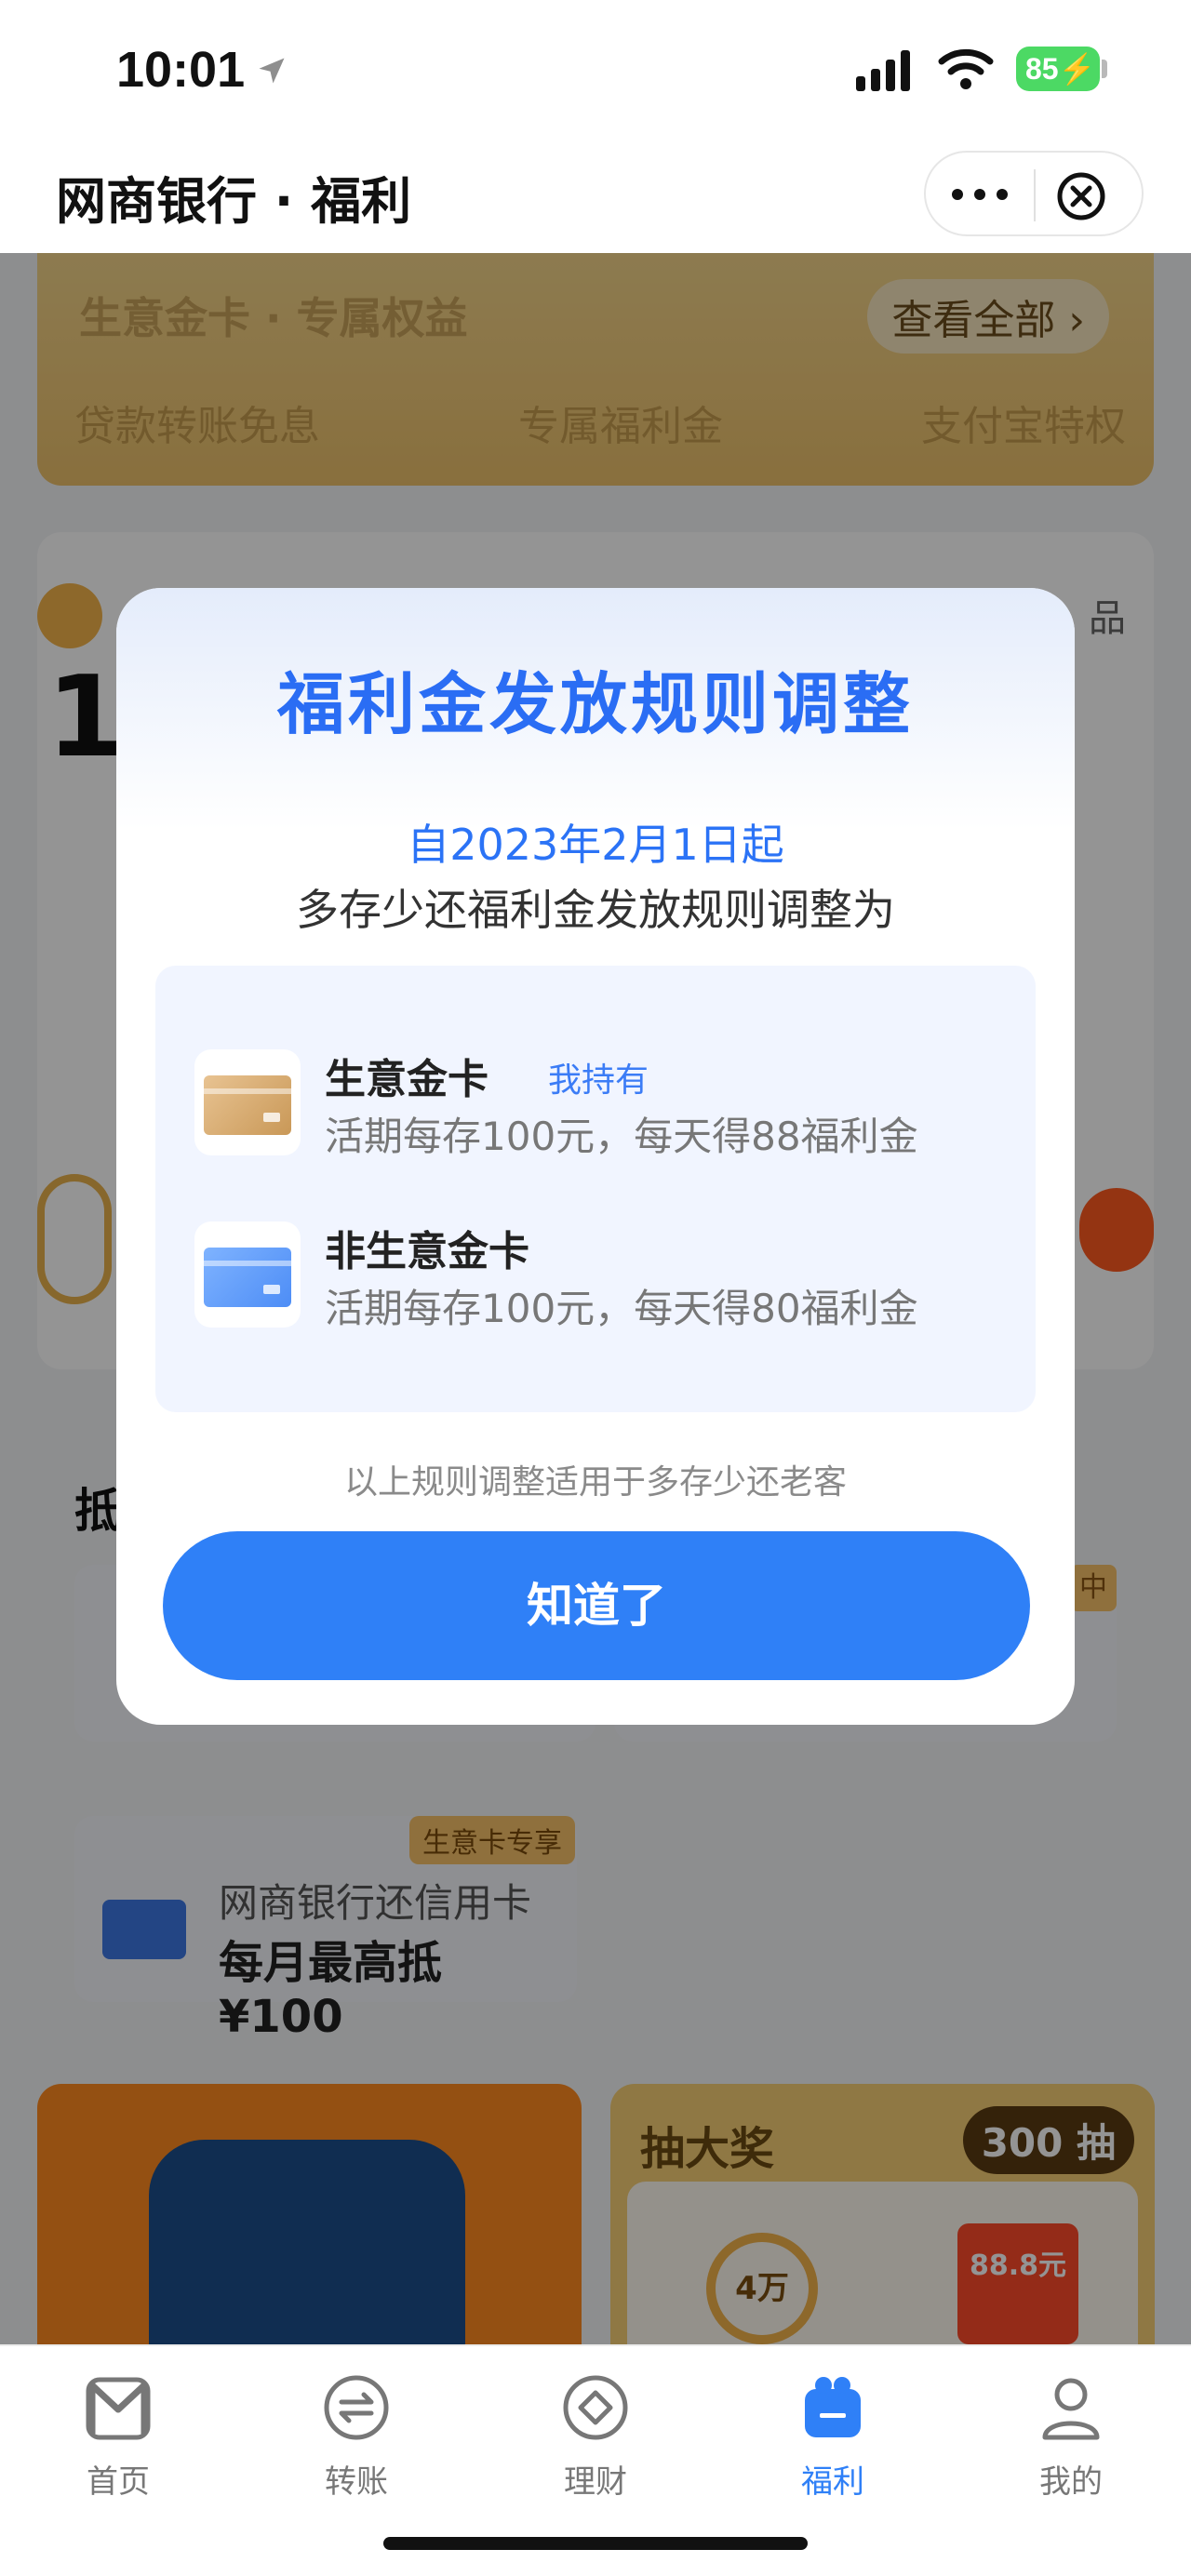  I want to click on profile-icon, so click(1071, 2409).